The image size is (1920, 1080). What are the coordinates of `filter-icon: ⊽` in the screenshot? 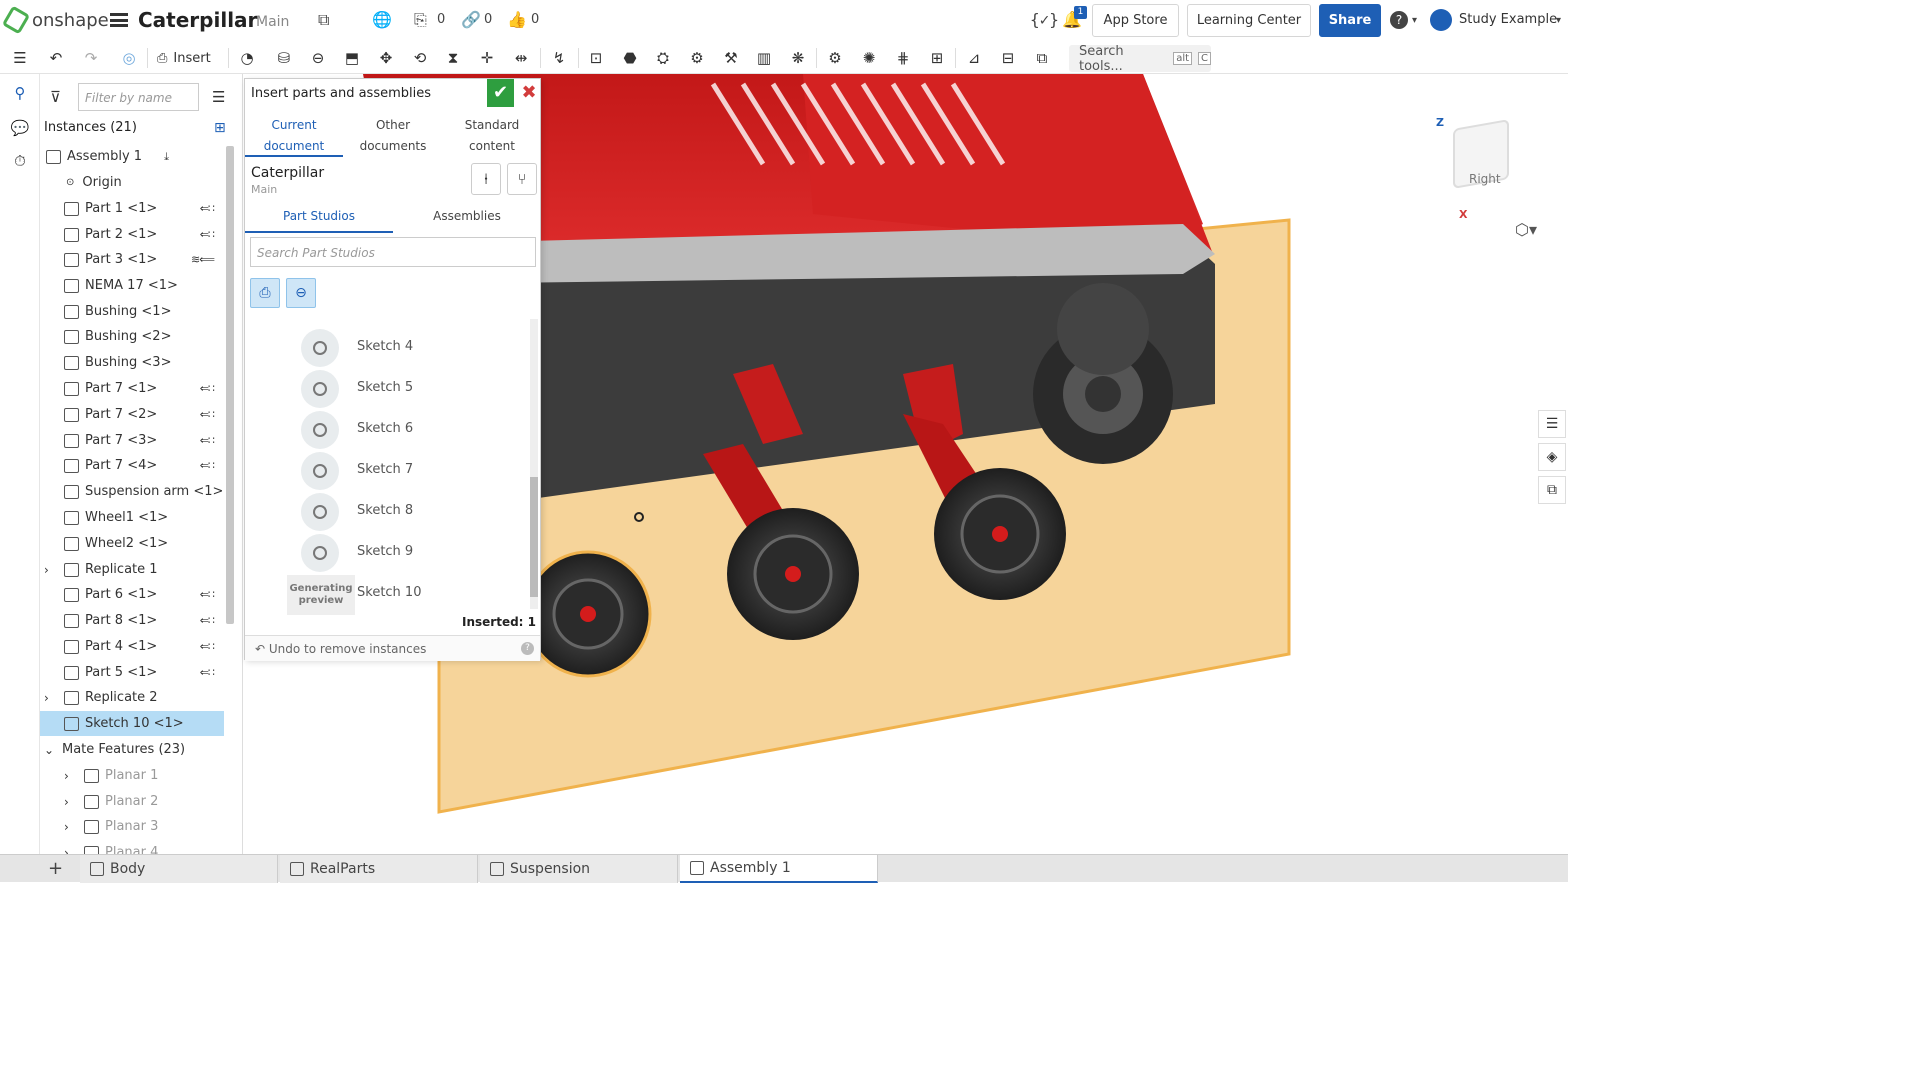 It's located at (55, 97).